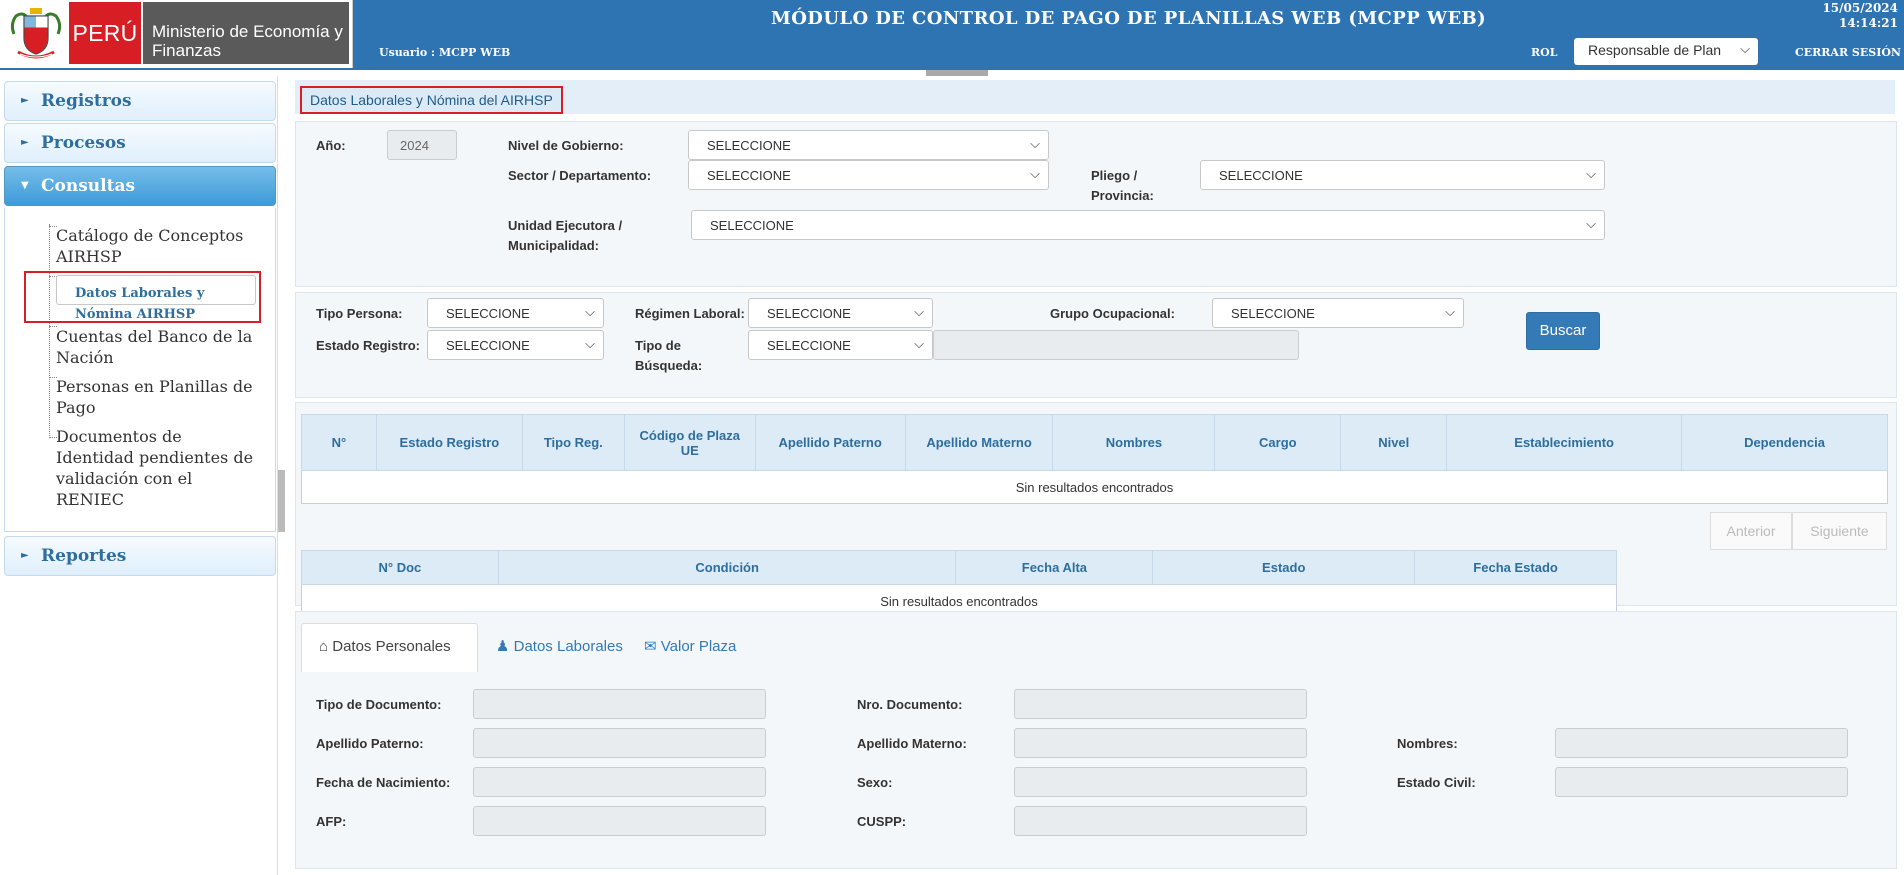 This screenshot has height=875, width=1904. What do you see at coordinates (1402, 175) in the screenshot?
I see `pliego-select: SELECCIONE ⌵` at bounding box center [1402, 175].